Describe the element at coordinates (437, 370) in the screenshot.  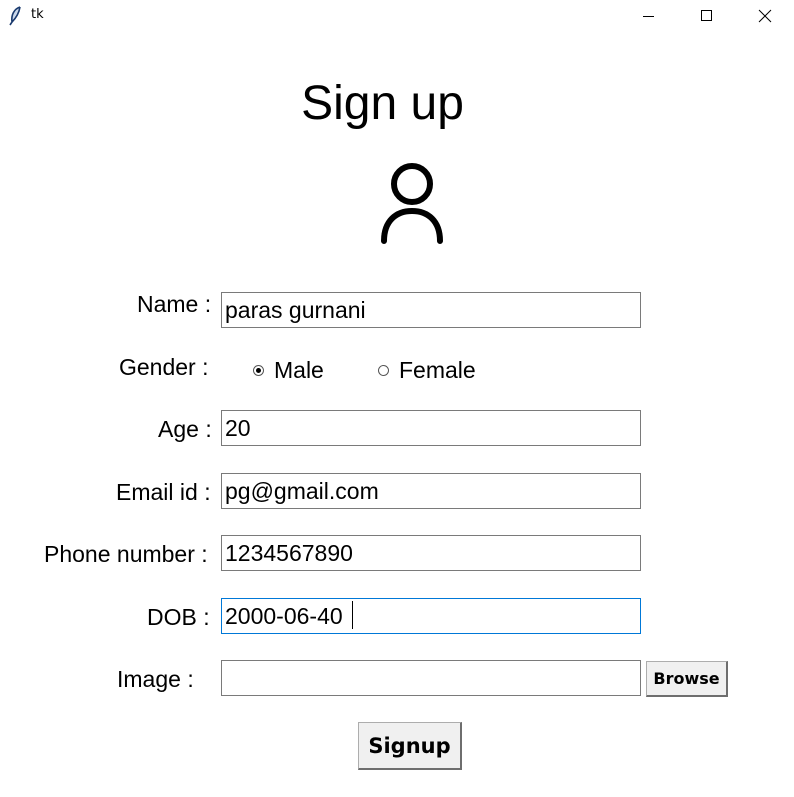
I see `gender-female-label: Female` at that location.